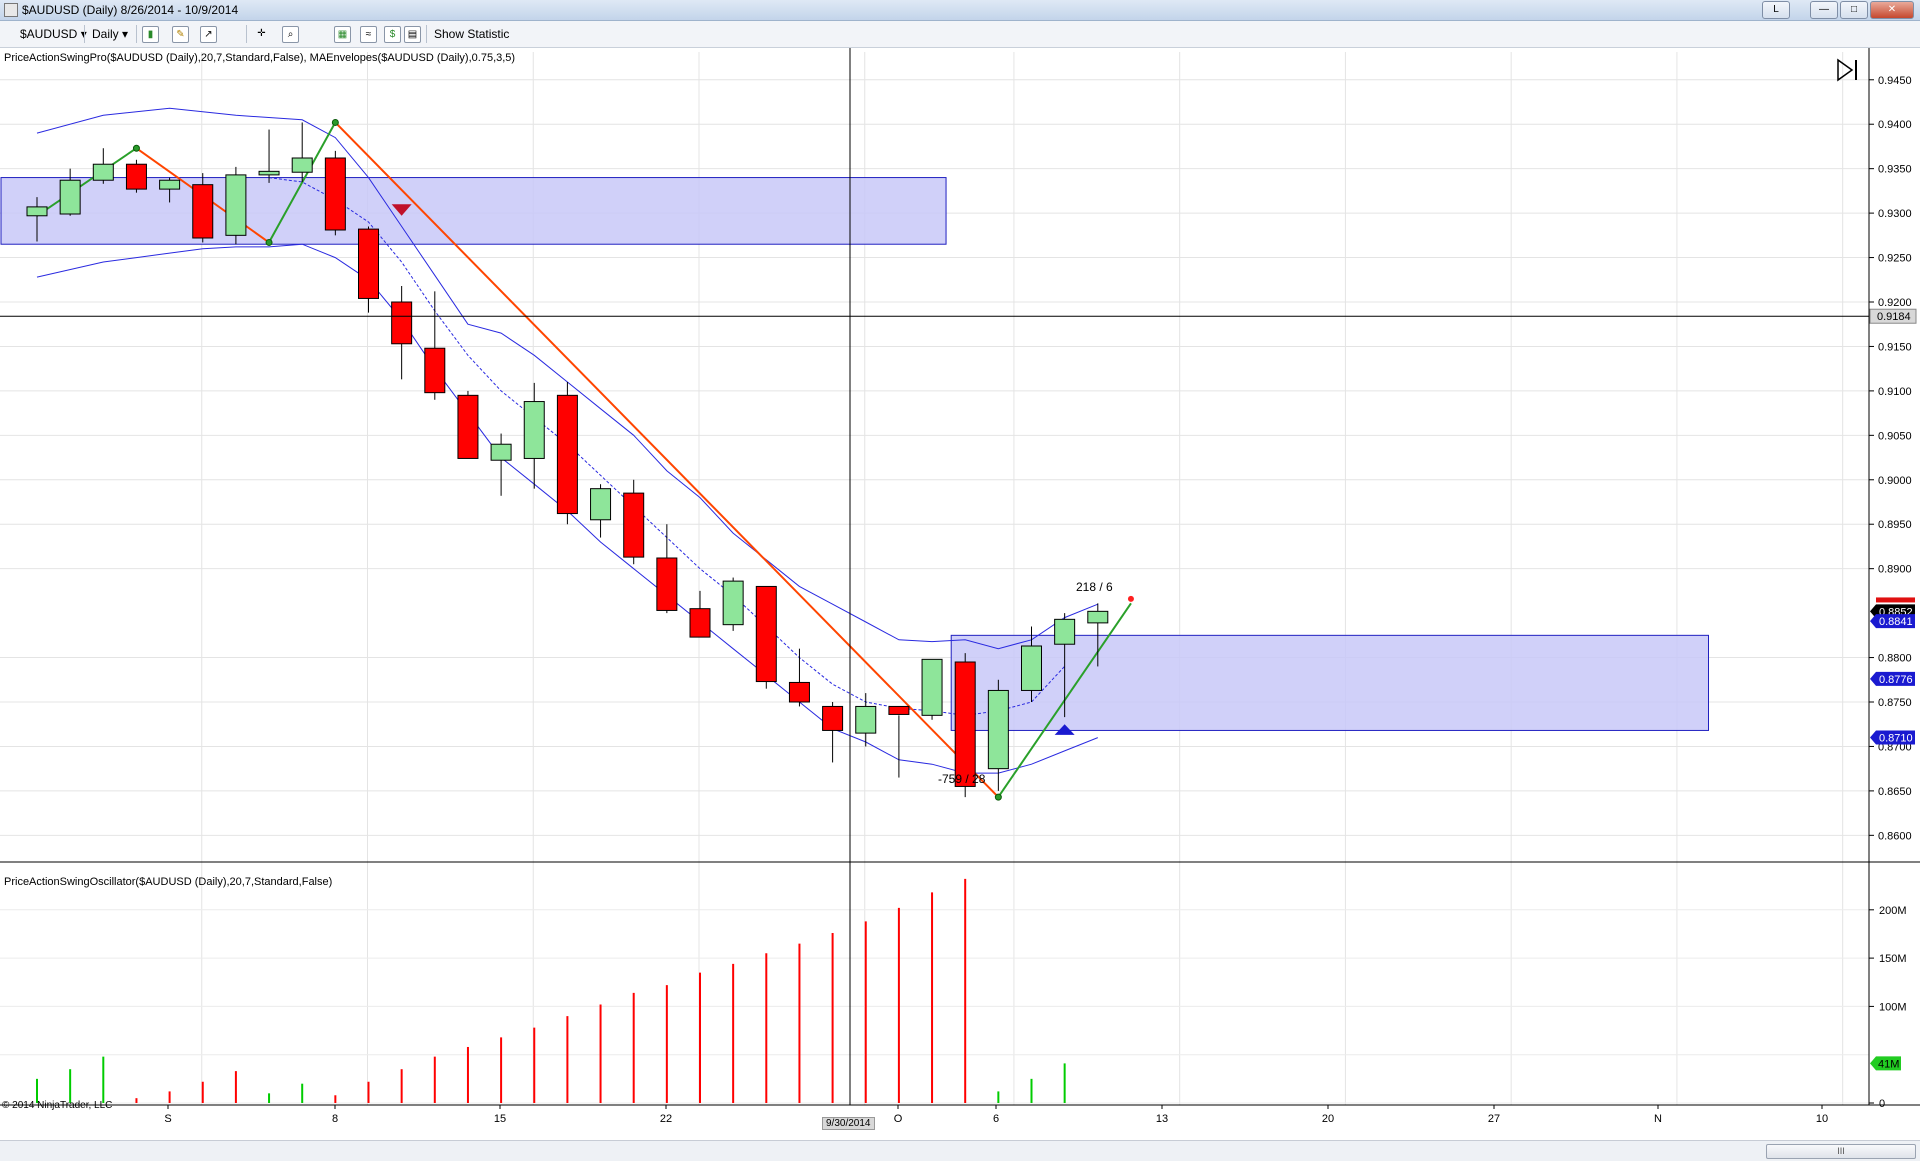 This screenshot has height=1161, width=1920. Describe the element at coordinates (1658, 1119) in the screenshot. I see `time-tick-label: N` at that location.